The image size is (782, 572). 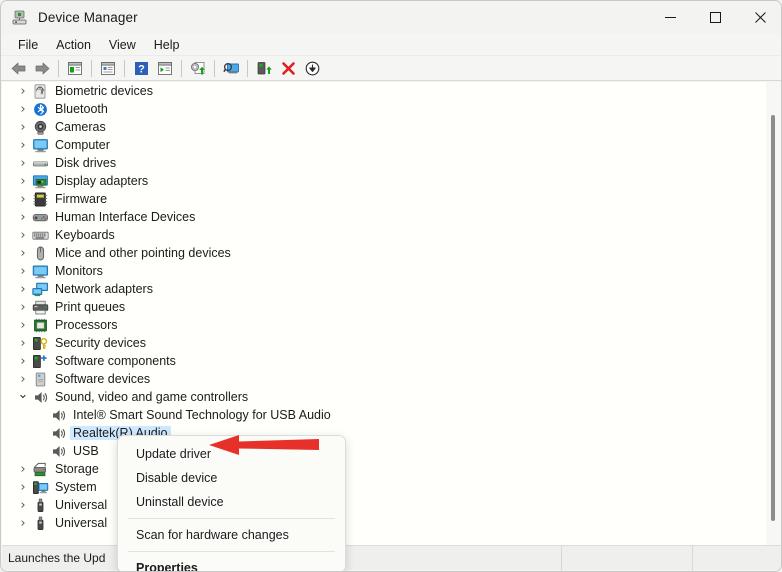 I want to click on tree-item-label: Processors, so click(x=86, y=324).